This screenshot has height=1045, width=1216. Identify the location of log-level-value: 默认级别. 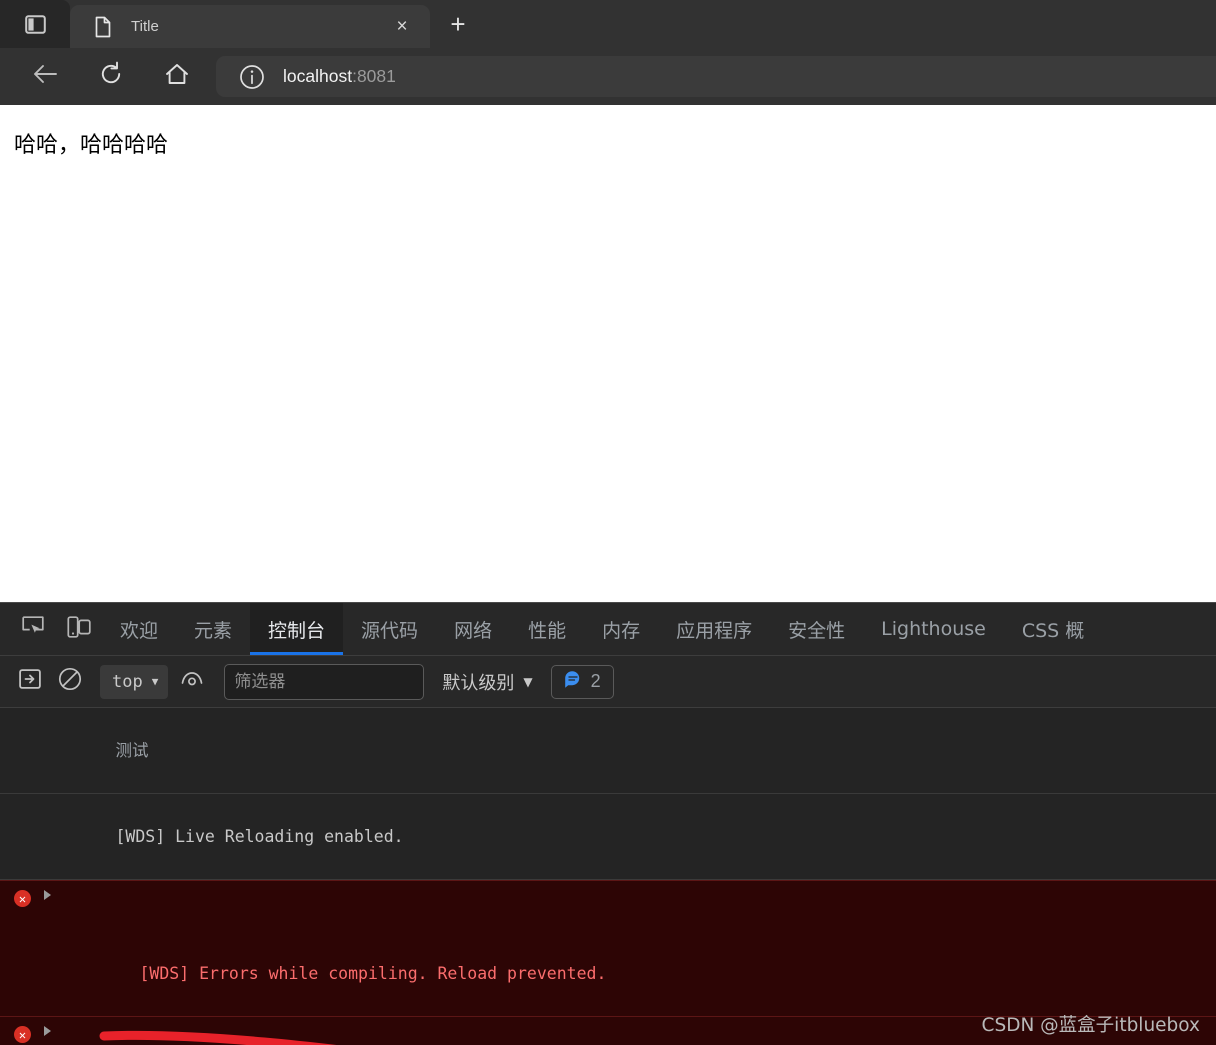
(478, 683).